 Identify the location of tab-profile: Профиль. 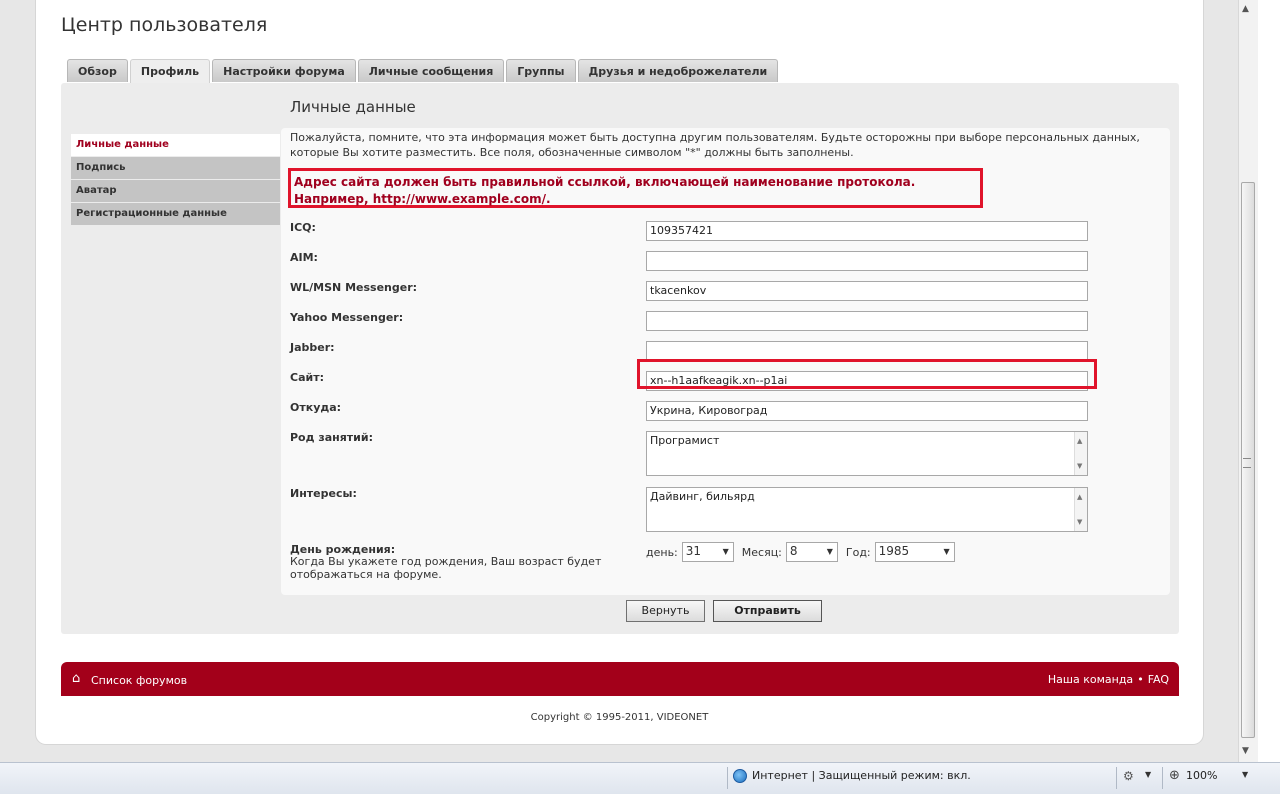
(170, 71).